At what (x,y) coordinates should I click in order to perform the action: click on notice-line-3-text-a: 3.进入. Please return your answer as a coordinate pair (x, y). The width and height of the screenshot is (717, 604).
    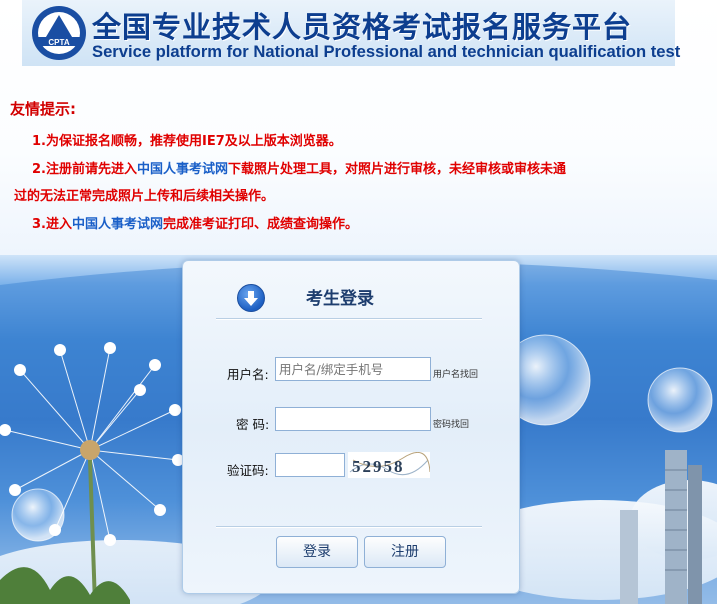
    Looking at the image, I should click on (52, 224).